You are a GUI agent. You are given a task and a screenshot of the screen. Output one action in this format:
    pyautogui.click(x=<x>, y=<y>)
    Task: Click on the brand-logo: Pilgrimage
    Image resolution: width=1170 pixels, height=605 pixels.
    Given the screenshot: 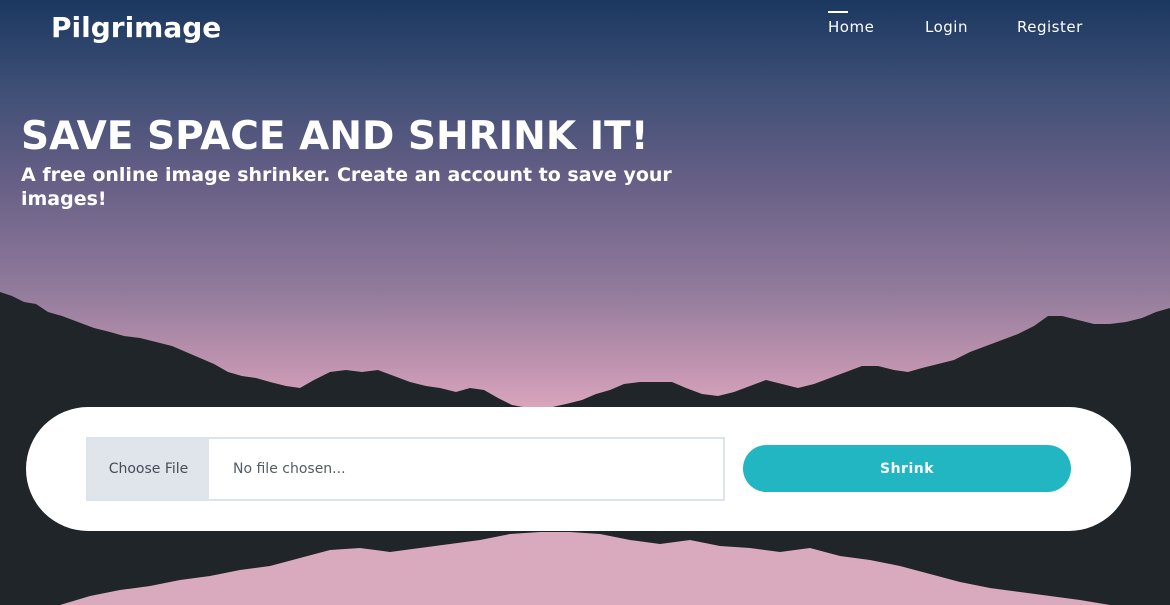 What is the action you would take?
    pyautogui.click(x=136, y=27)
    